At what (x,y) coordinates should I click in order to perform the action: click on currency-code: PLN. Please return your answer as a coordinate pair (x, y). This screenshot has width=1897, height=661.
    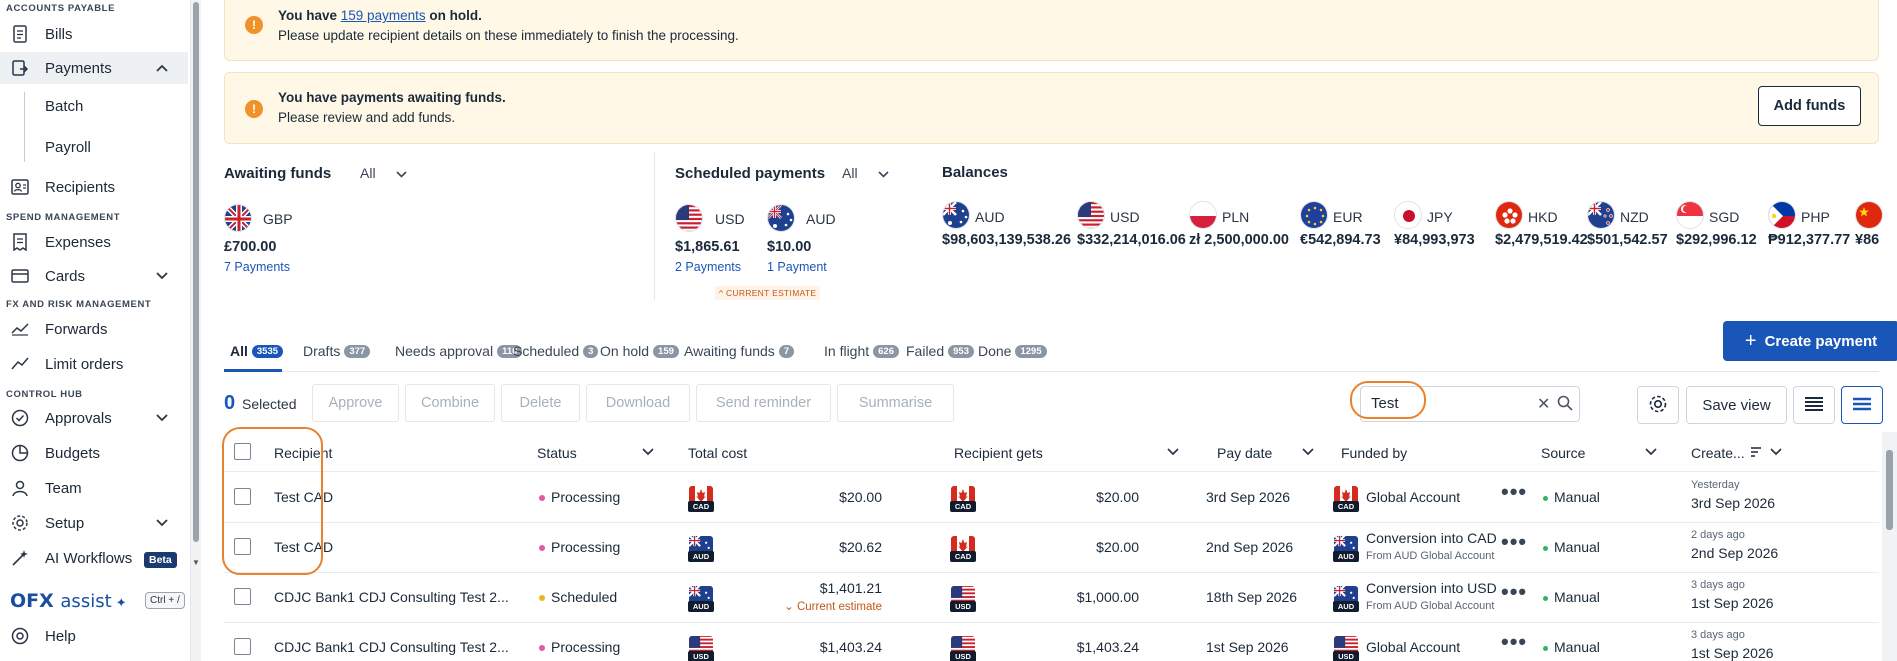
    Looking at the image, I should click on (1236, 217).